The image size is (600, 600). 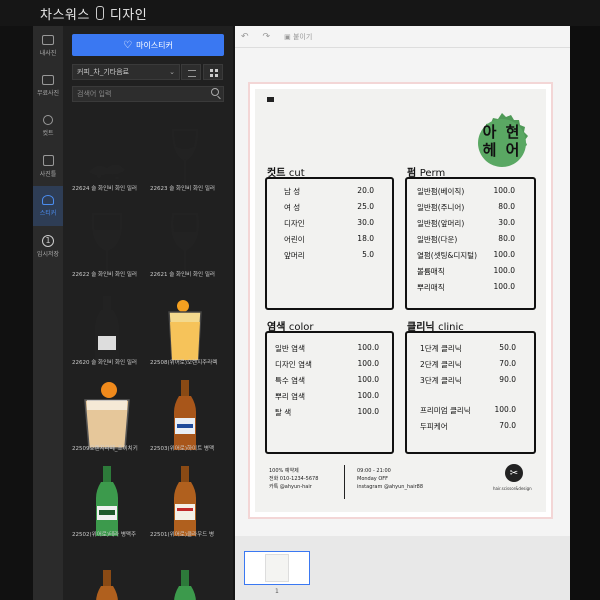 What do you see at coordinates (48, 313) in the screenshot?
I see `tool-rail: 내사진 무료사진 컷트 사진틀 스티커 1 임시저장` at bounding box center [48, 313].